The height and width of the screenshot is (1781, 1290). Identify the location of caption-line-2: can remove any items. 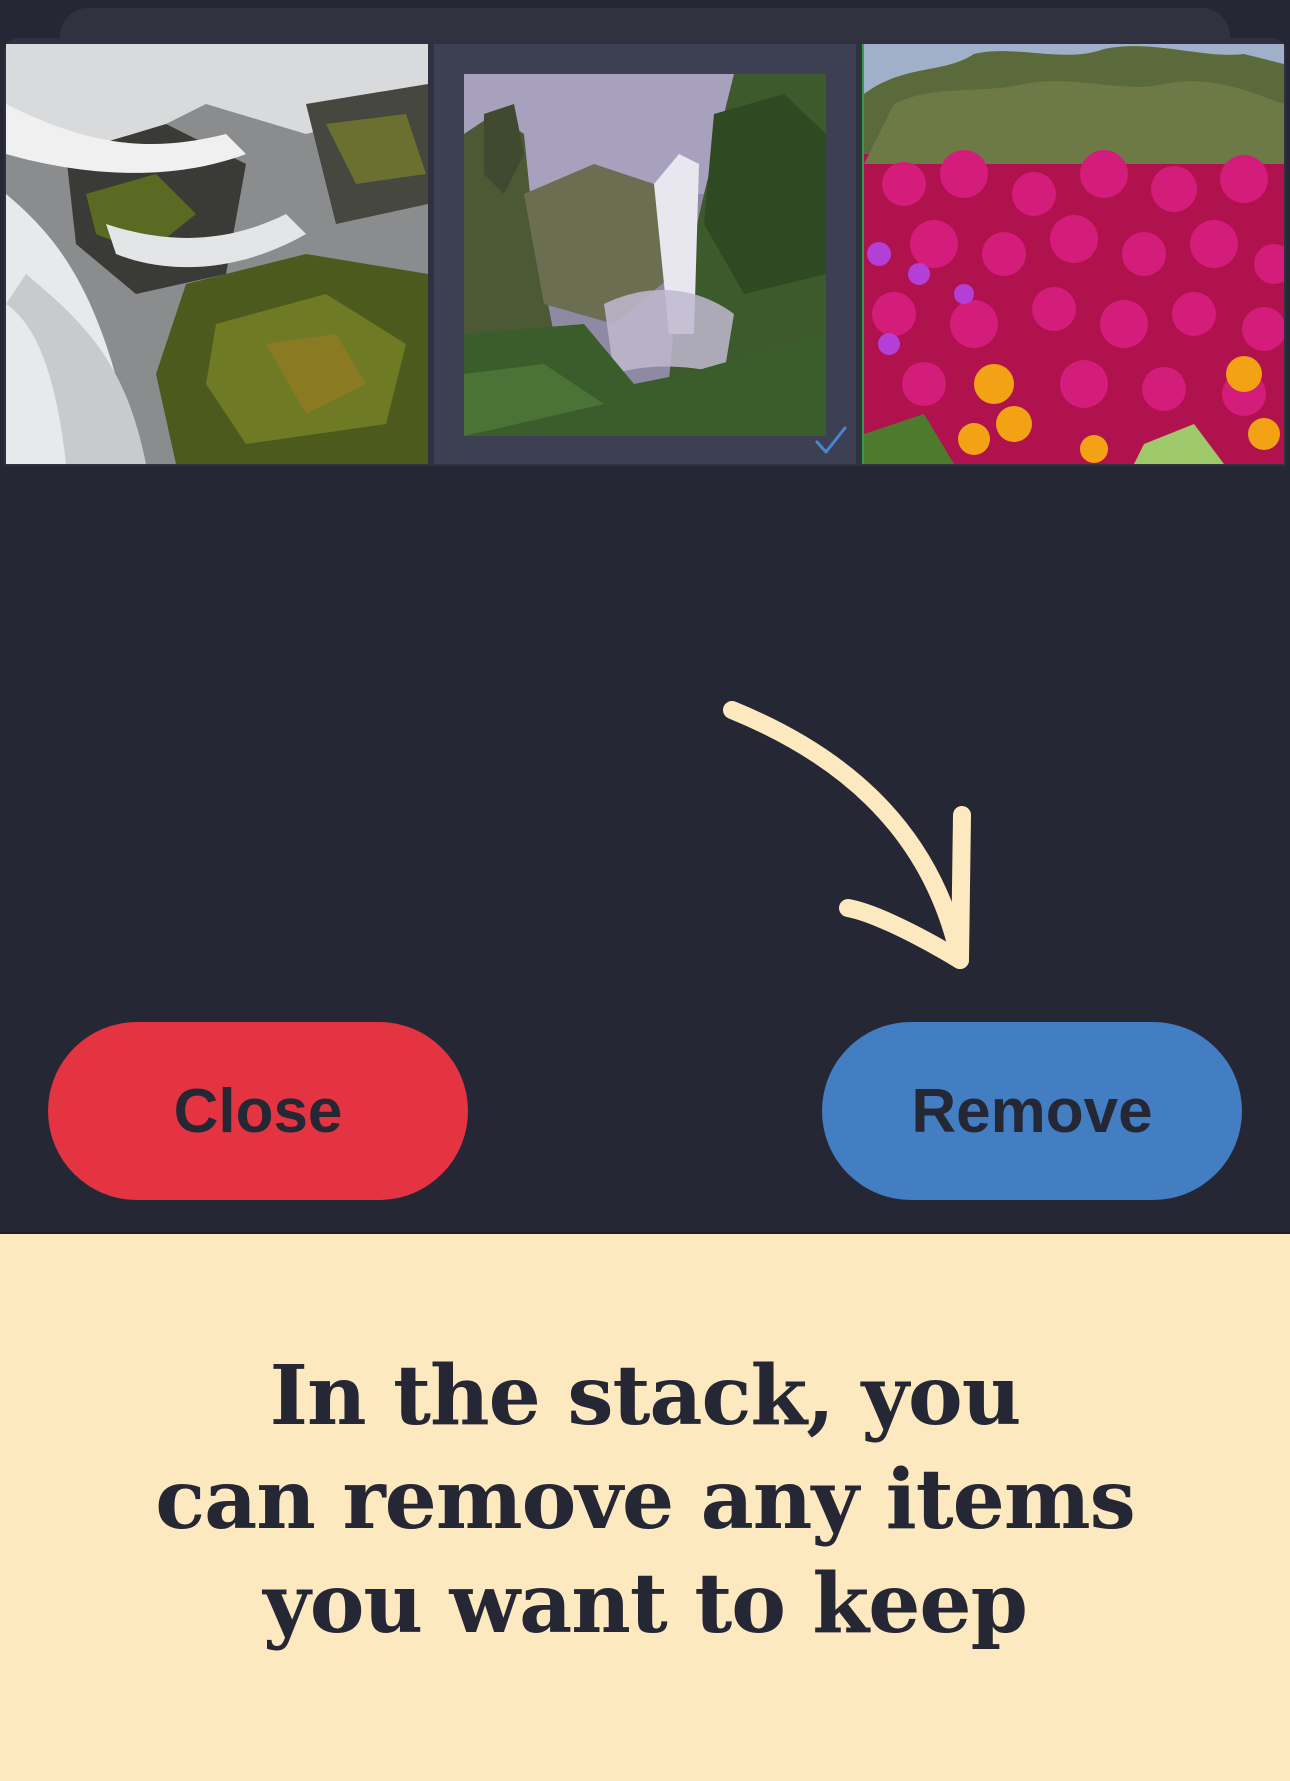
(645, 1500).